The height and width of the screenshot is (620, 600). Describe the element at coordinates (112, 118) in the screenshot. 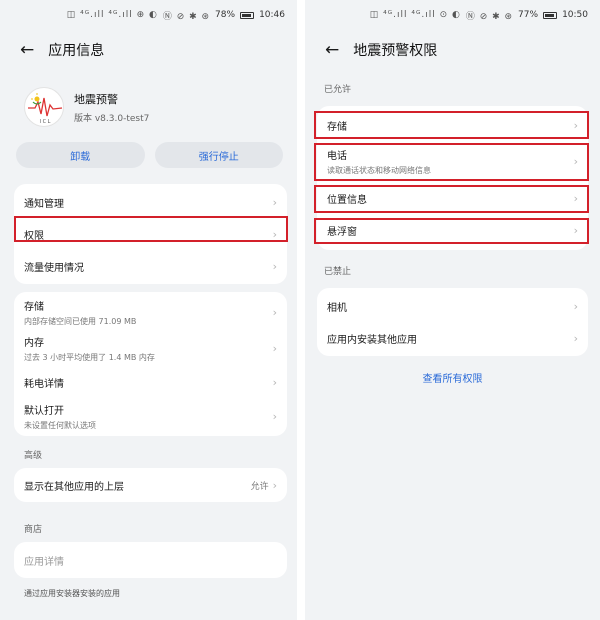

I see `app-version: 版本 v8.3.0-test7` at that location.